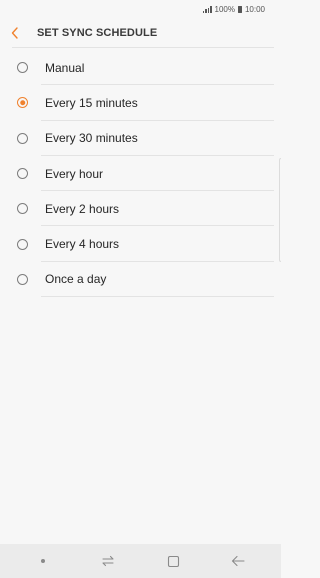  I want to click on chevron-left-icon, so click(14, 33).